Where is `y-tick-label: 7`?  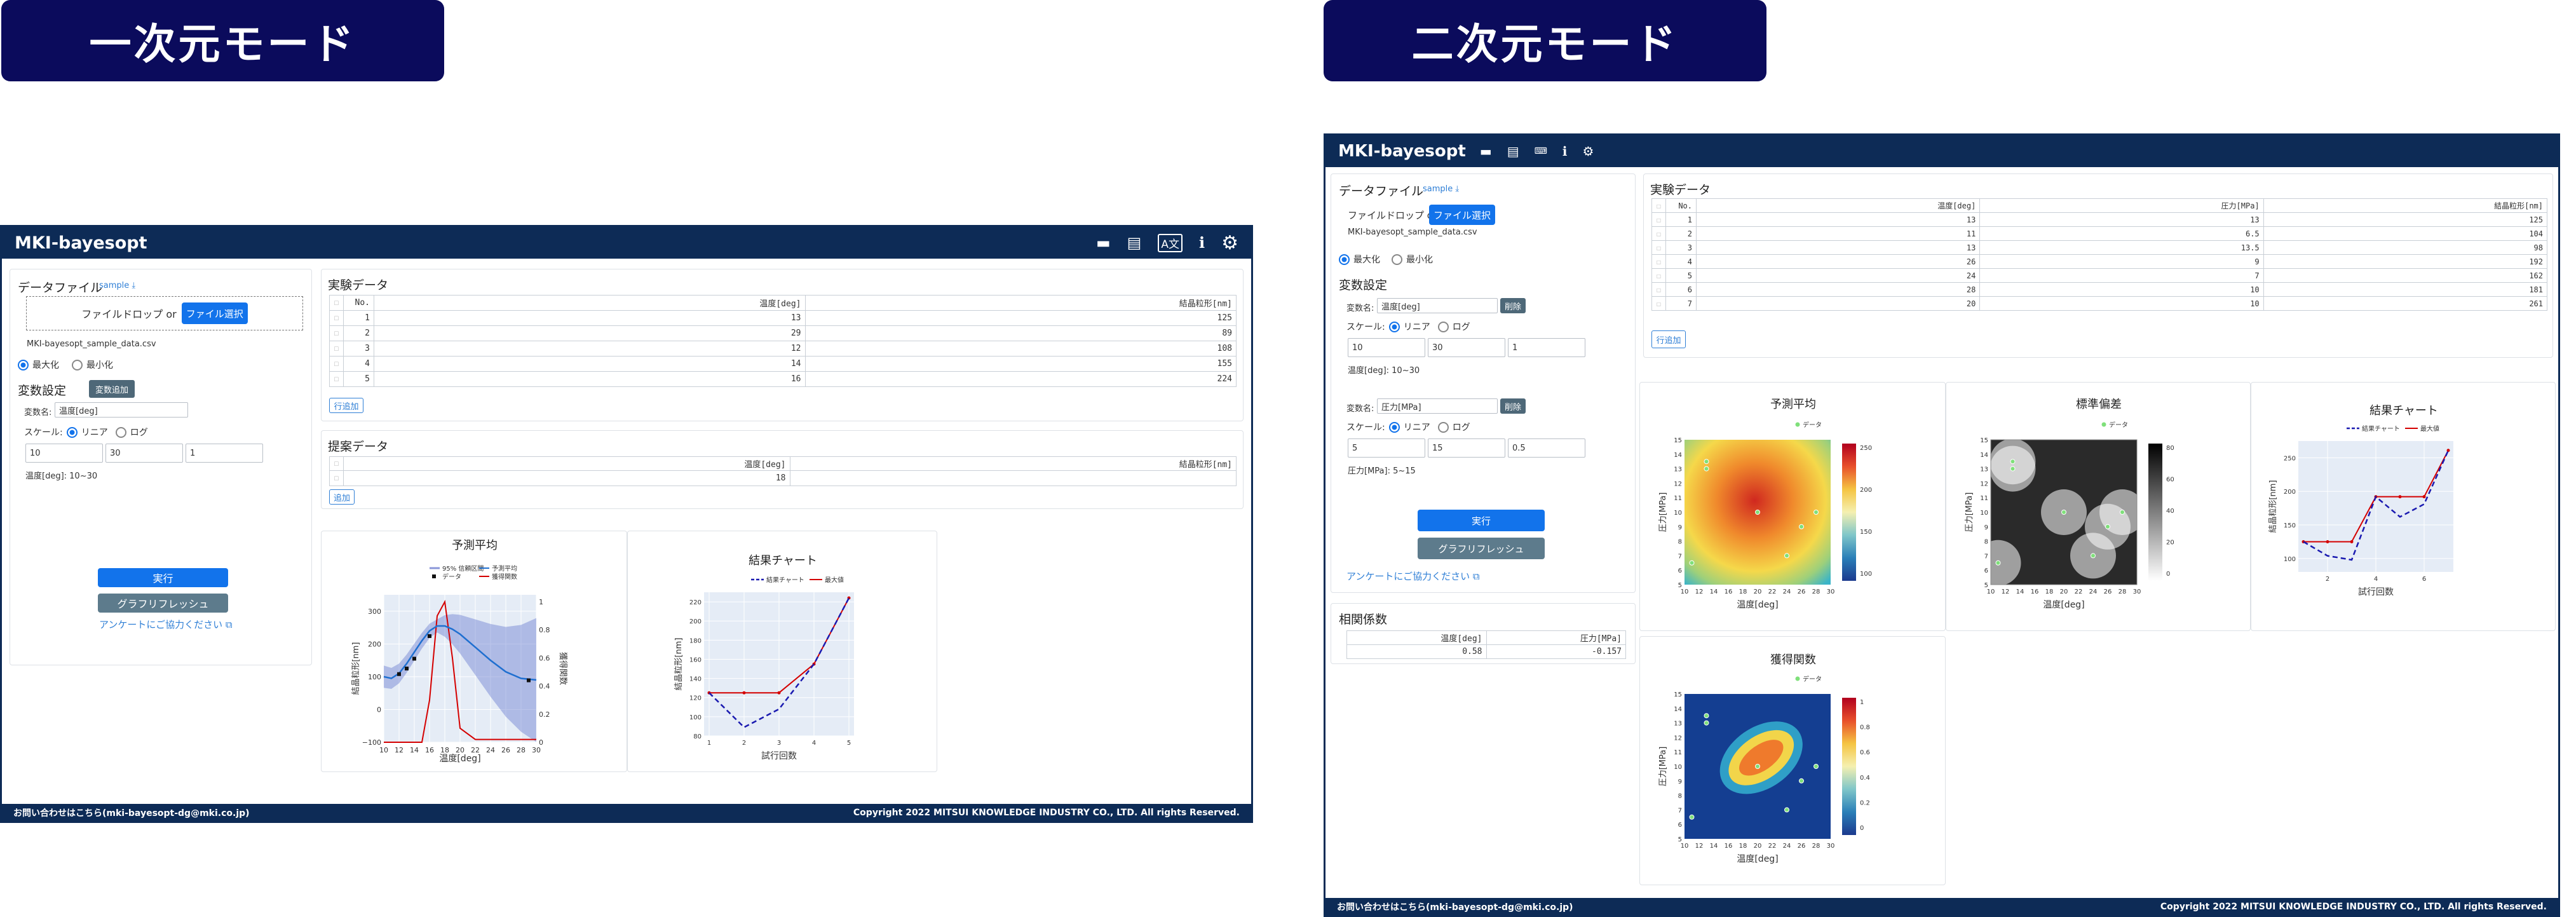 y-tick-label: 7 is located at coordinates (1680, 810).